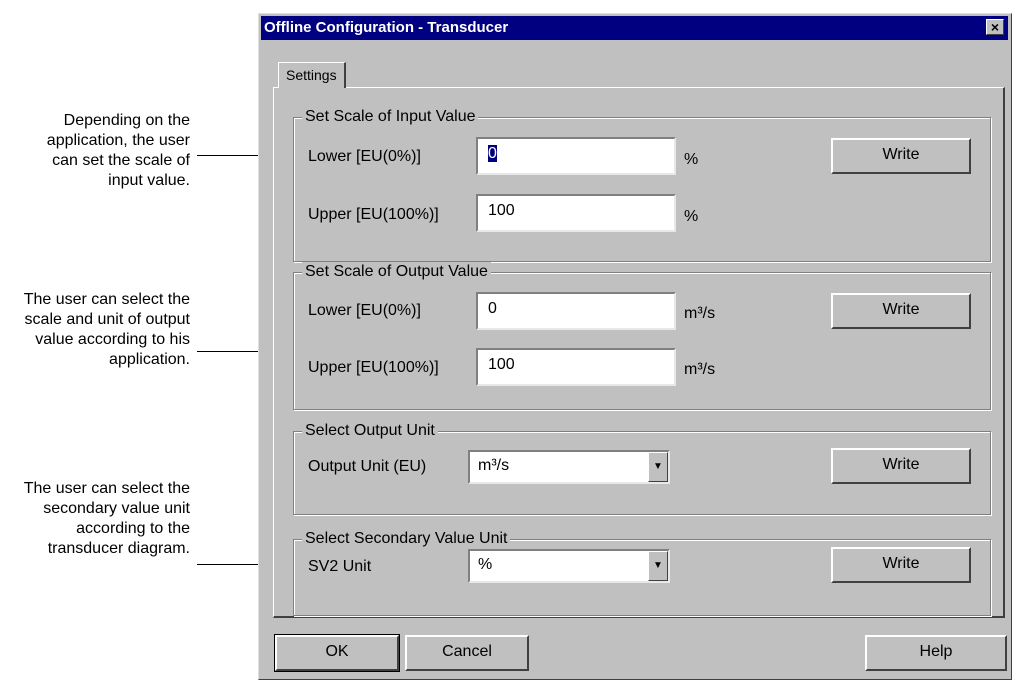 This screenshot has width=1032, height=682. What do you see at coordinates (569, 467) in the screenshot?
I see `output-unit-select: m³/s ▼` at bounding box center [569, 467].